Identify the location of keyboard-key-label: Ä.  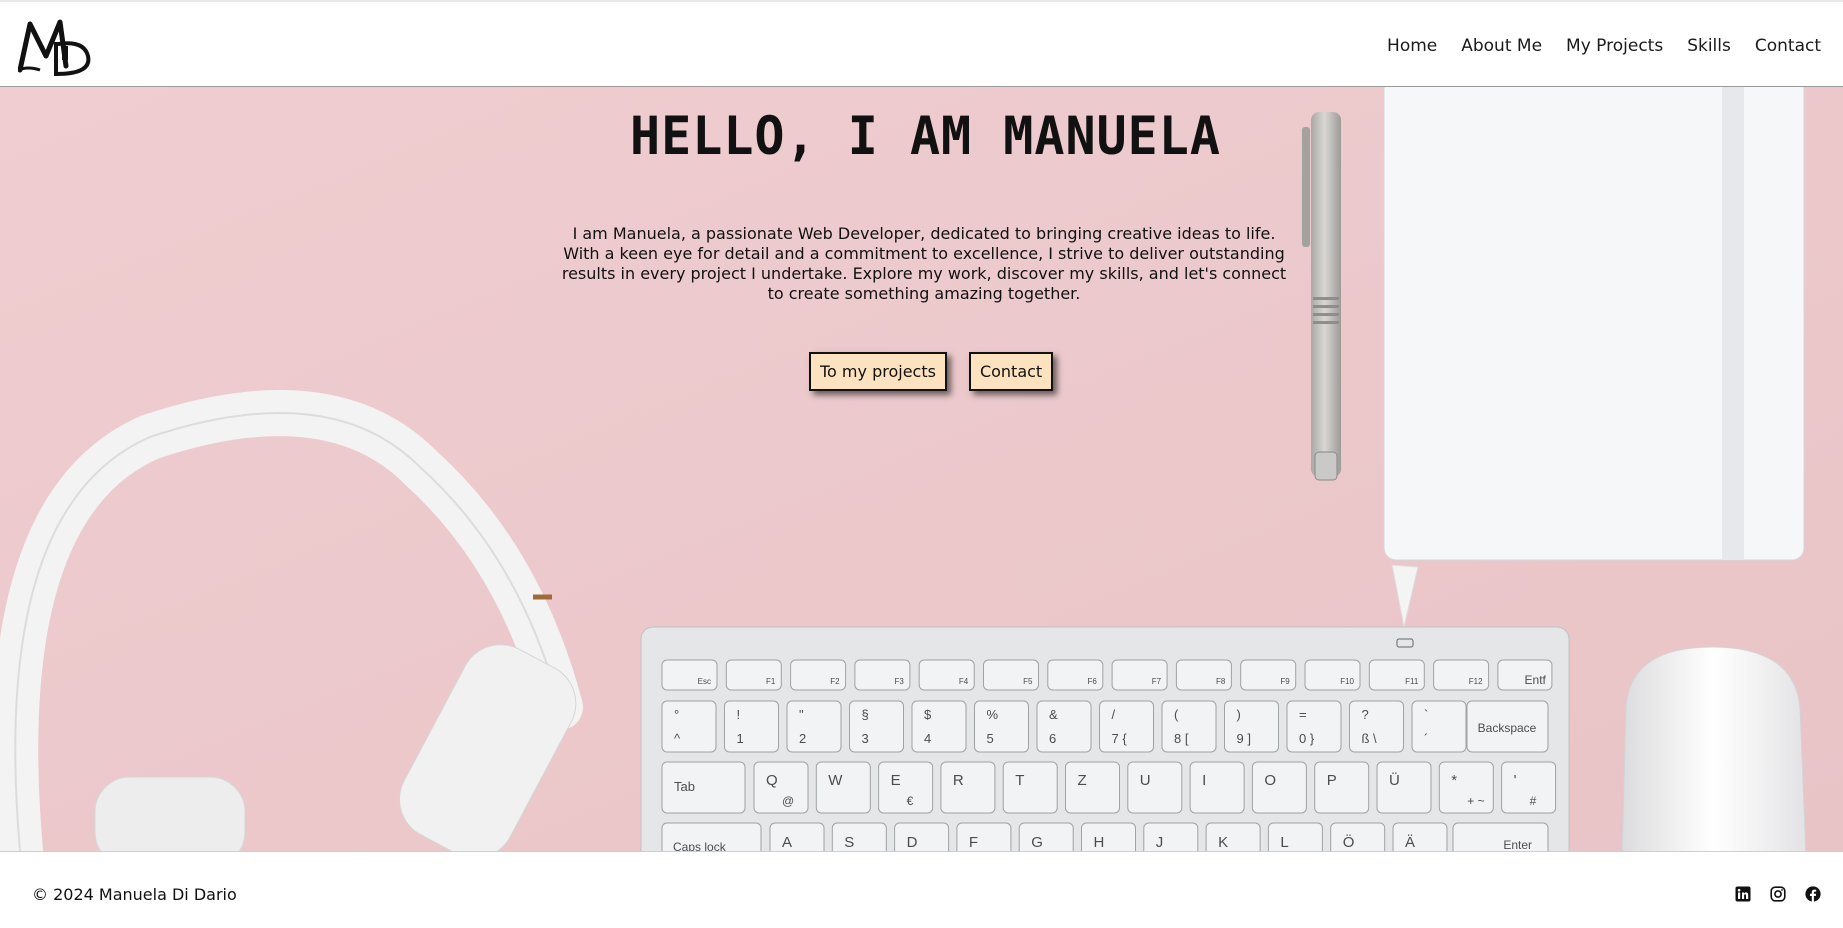
(1410, 842).